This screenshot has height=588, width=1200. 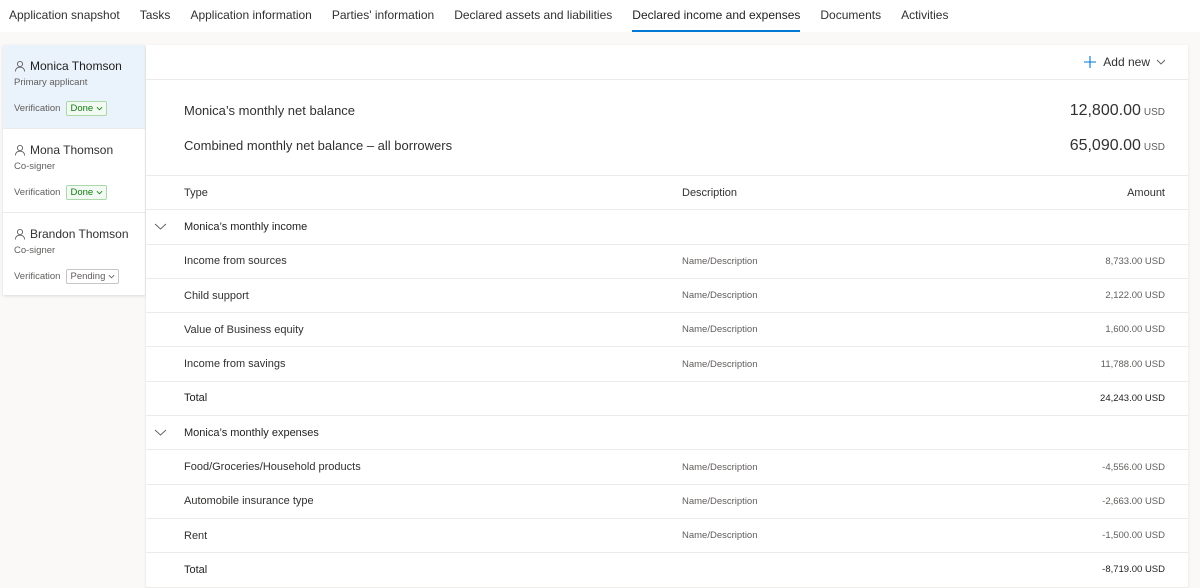 What do you see at coordinates (1090, 62) in the screenshot?
I see `plus-icon` at bounding box center [1090, 62].